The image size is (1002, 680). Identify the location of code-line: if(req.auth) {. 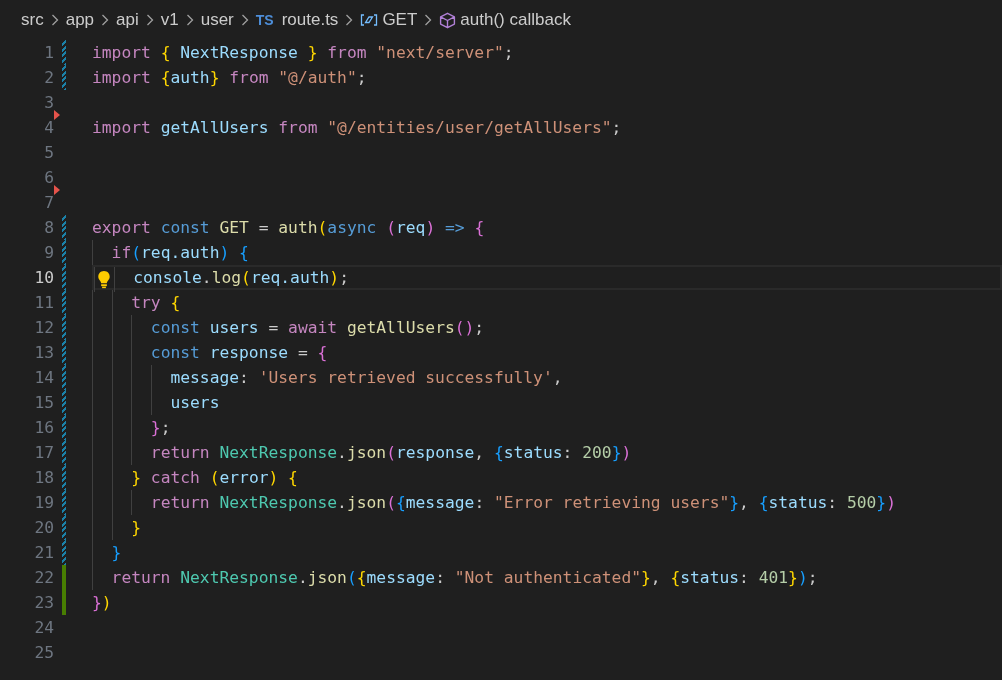
(180, 252).